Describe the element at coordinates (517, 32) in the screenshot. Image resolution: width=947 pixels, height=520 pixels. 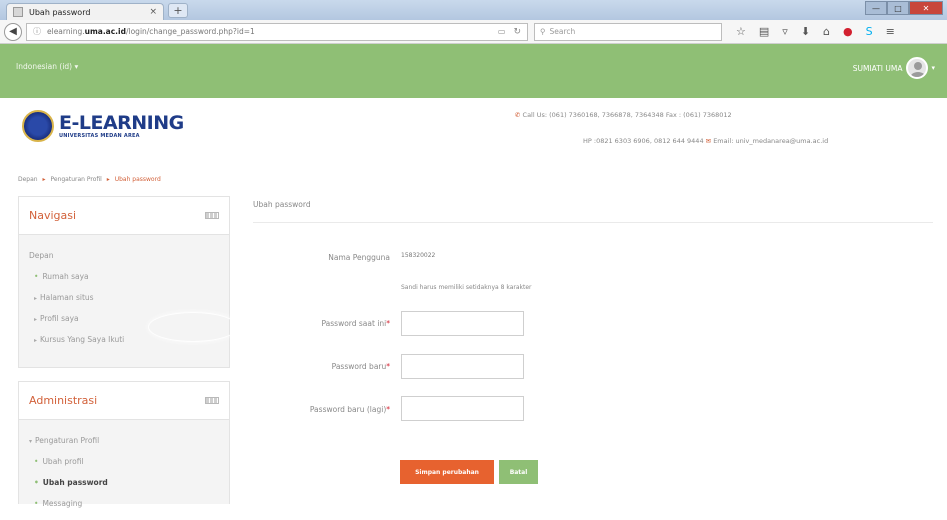
I see `reload-icon: ↻` at that location.